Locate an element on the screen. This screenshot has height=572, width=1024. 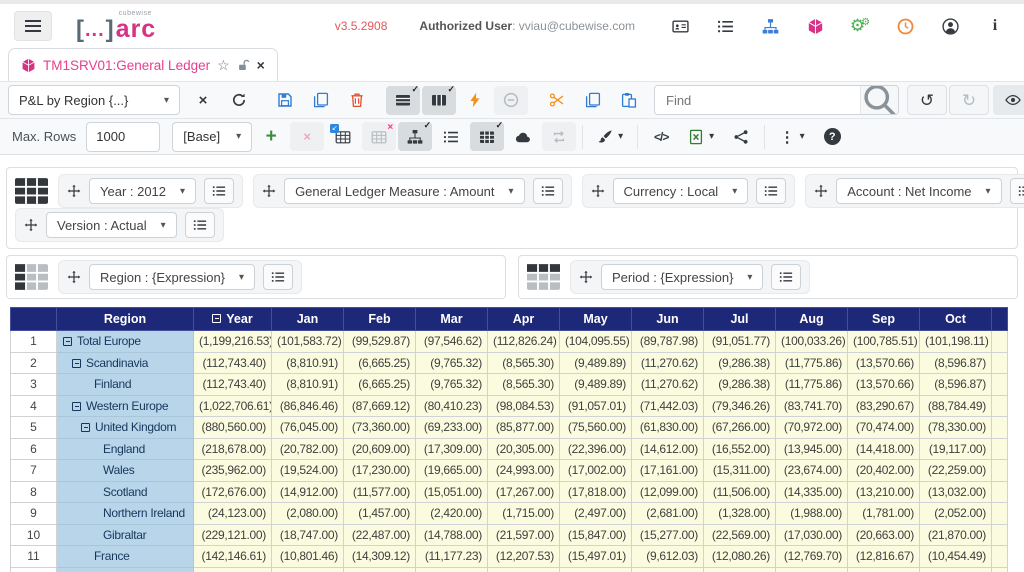
auto-recalculate-button is located at coordinates (475, 100).